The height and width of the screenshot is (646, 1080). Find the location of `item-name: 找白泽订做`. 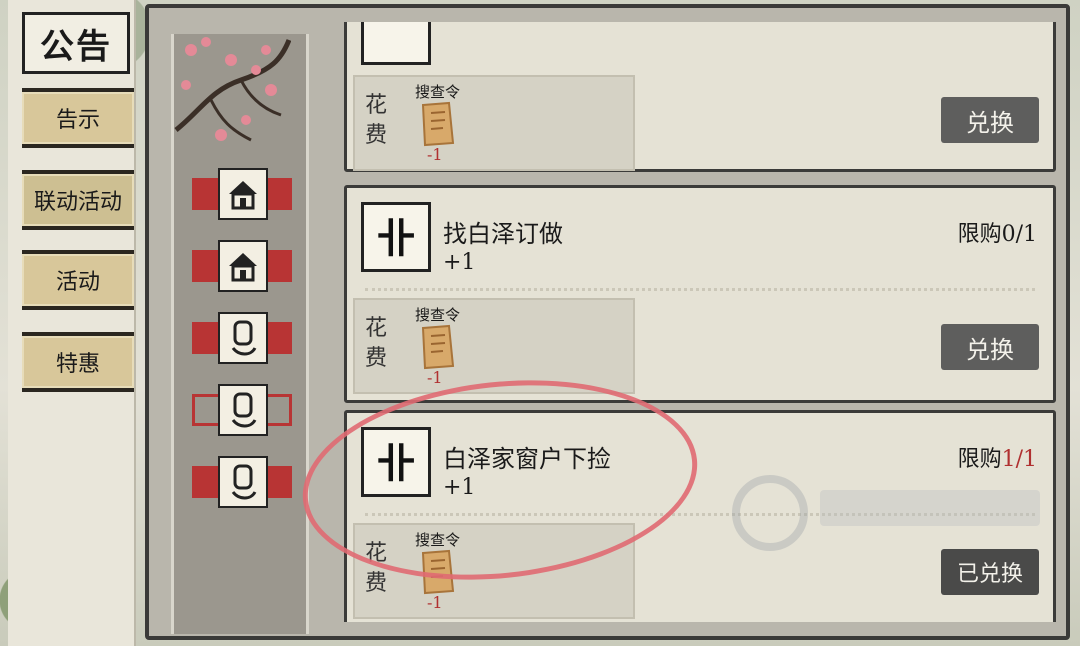

item-name: 找白泽订做 is located at coordinates (503, 234).